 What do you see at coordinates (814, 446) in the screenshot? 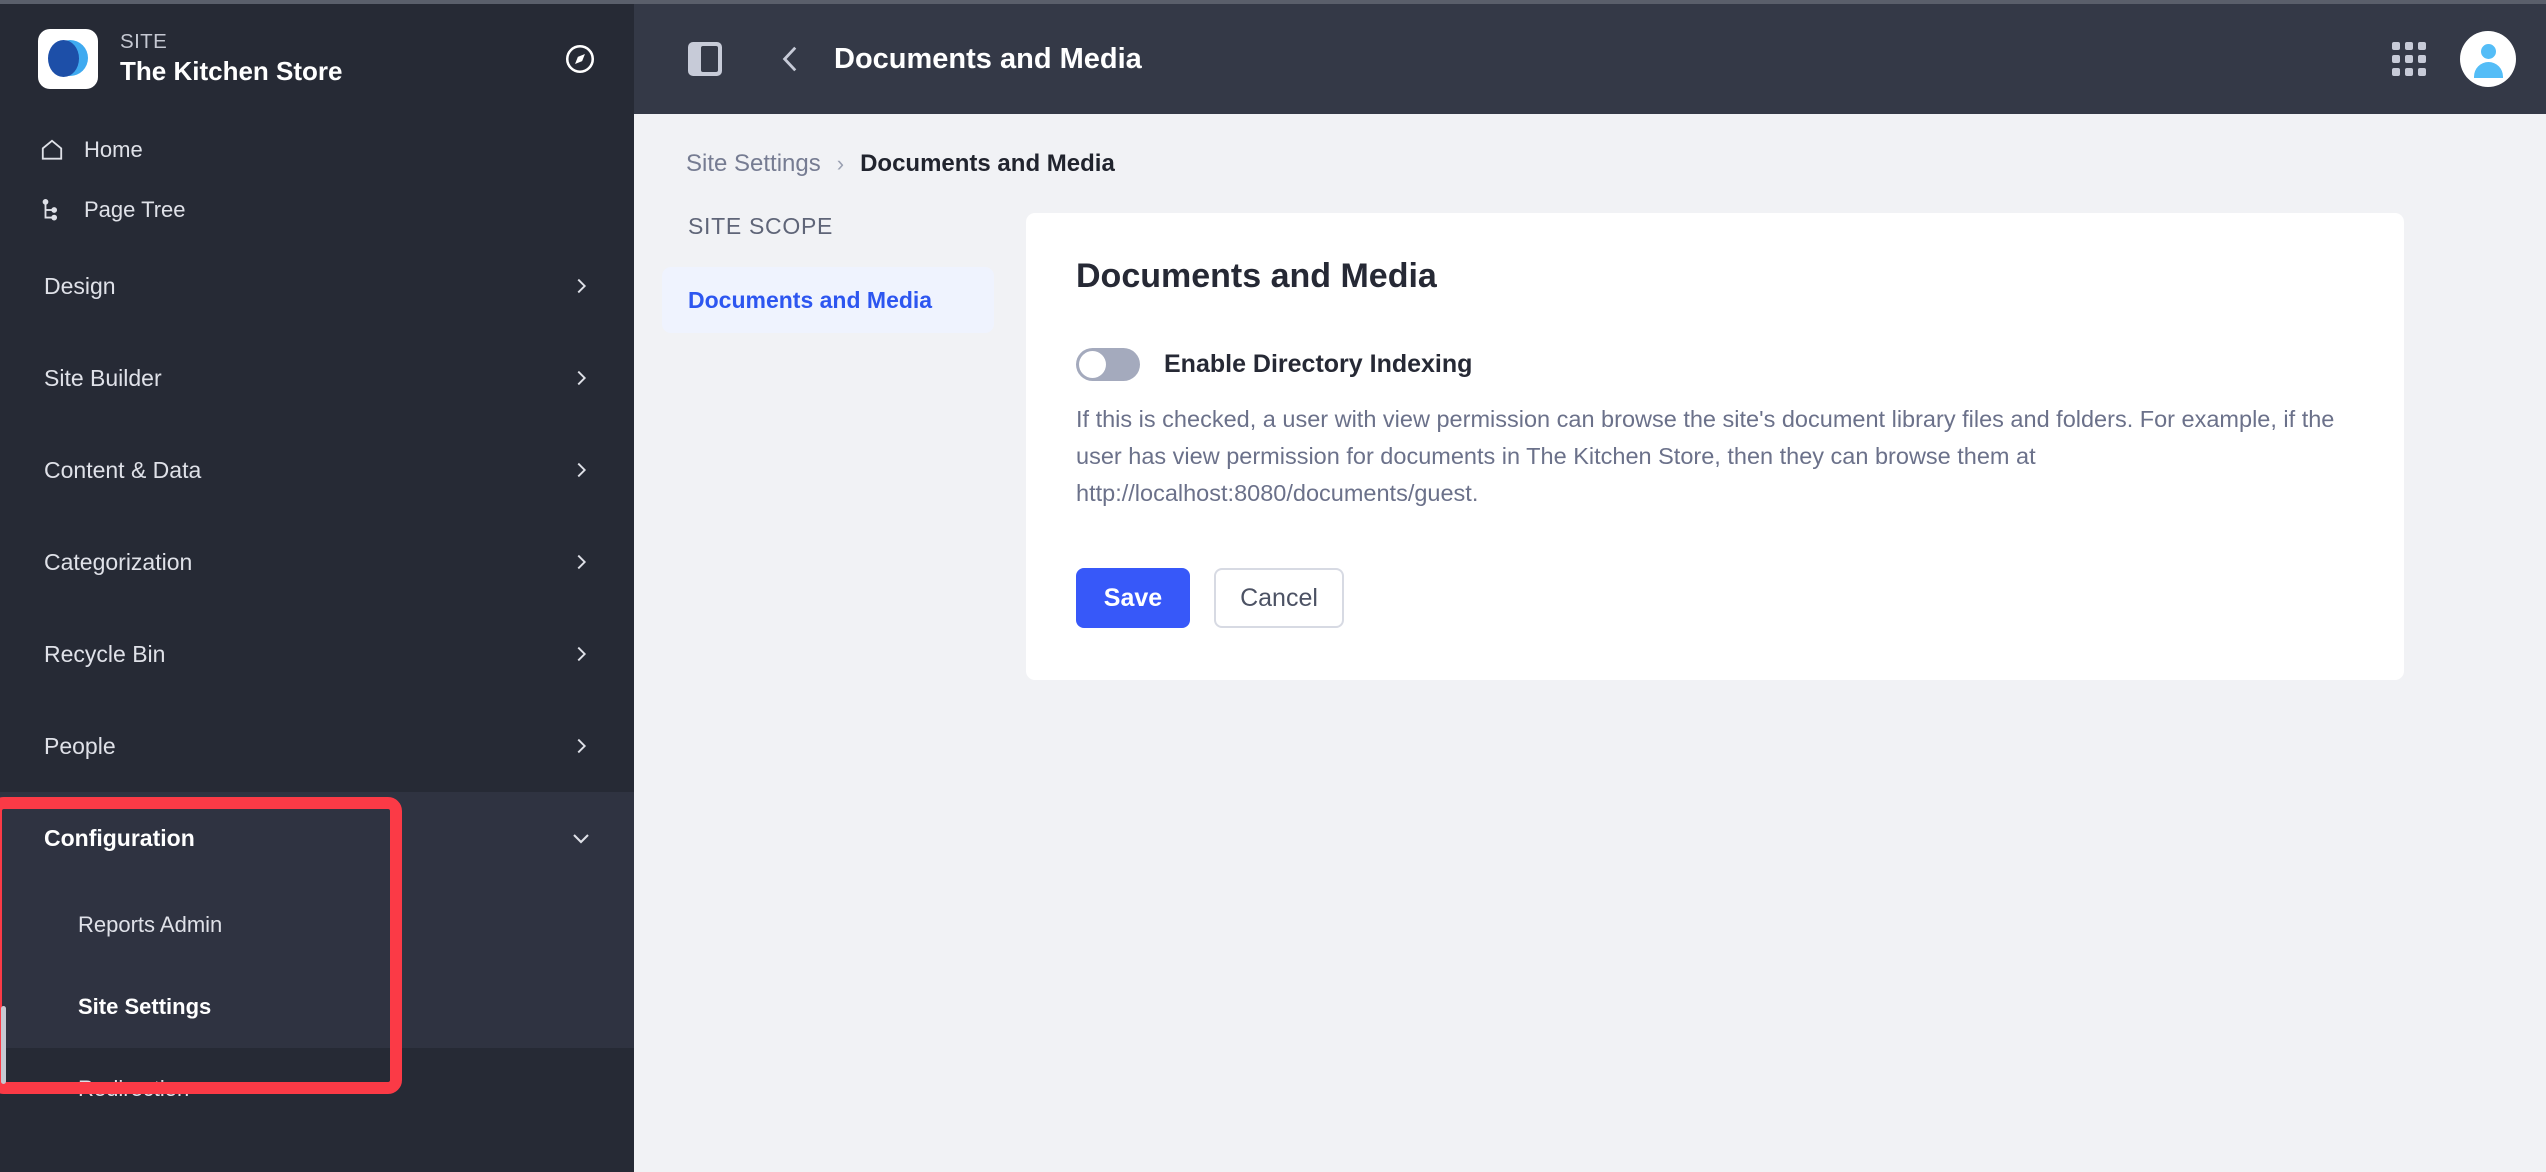
I see `site-scope-column: SITE SCOPE Documents and Media` at bounding box center [814, 446].